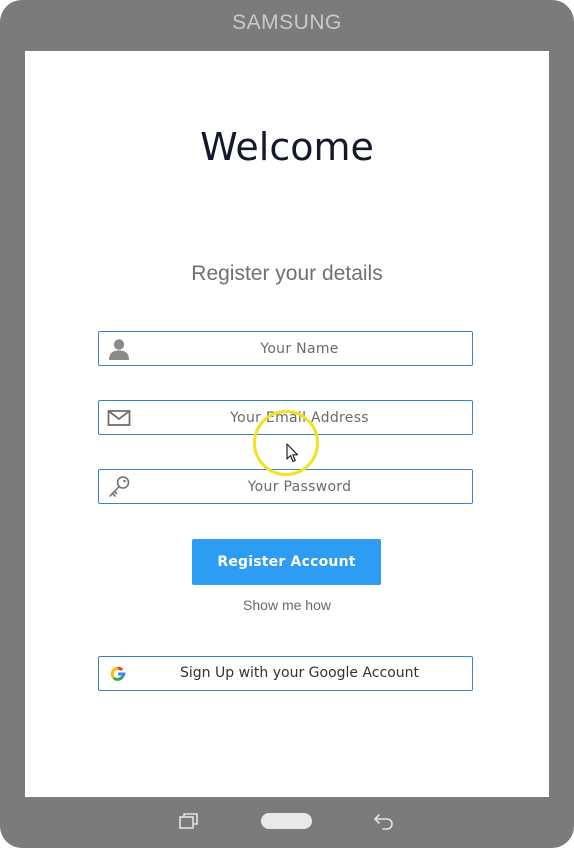 The height and width of the screenshot is (848, 574). Describe the element at coordinates (299, 673) in the screenshot. I see `google-signup-label: Sign Up with your Google Account` at that location.